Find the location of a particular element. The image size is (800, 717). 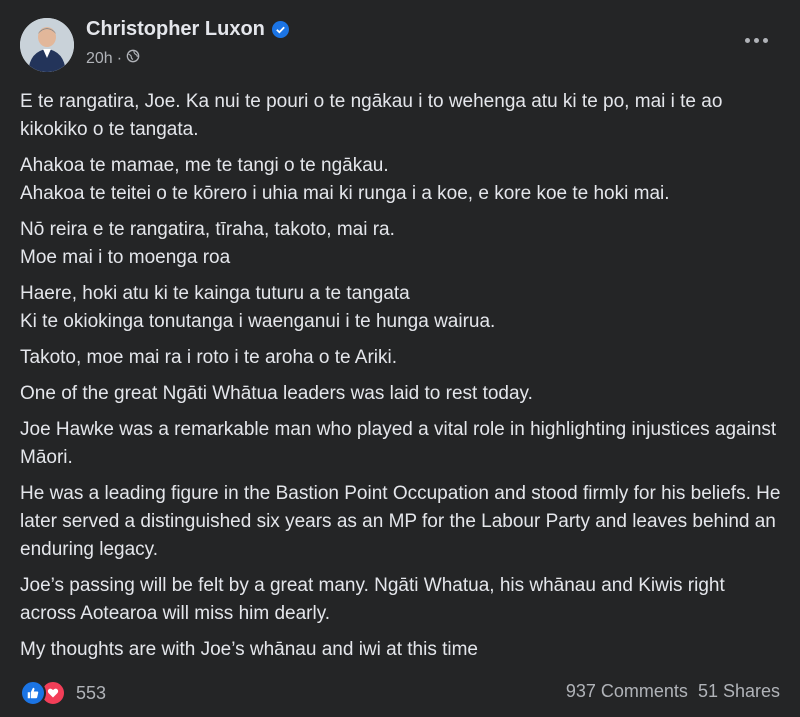

reactions-count: 553 is located at coordinates (91, 692).